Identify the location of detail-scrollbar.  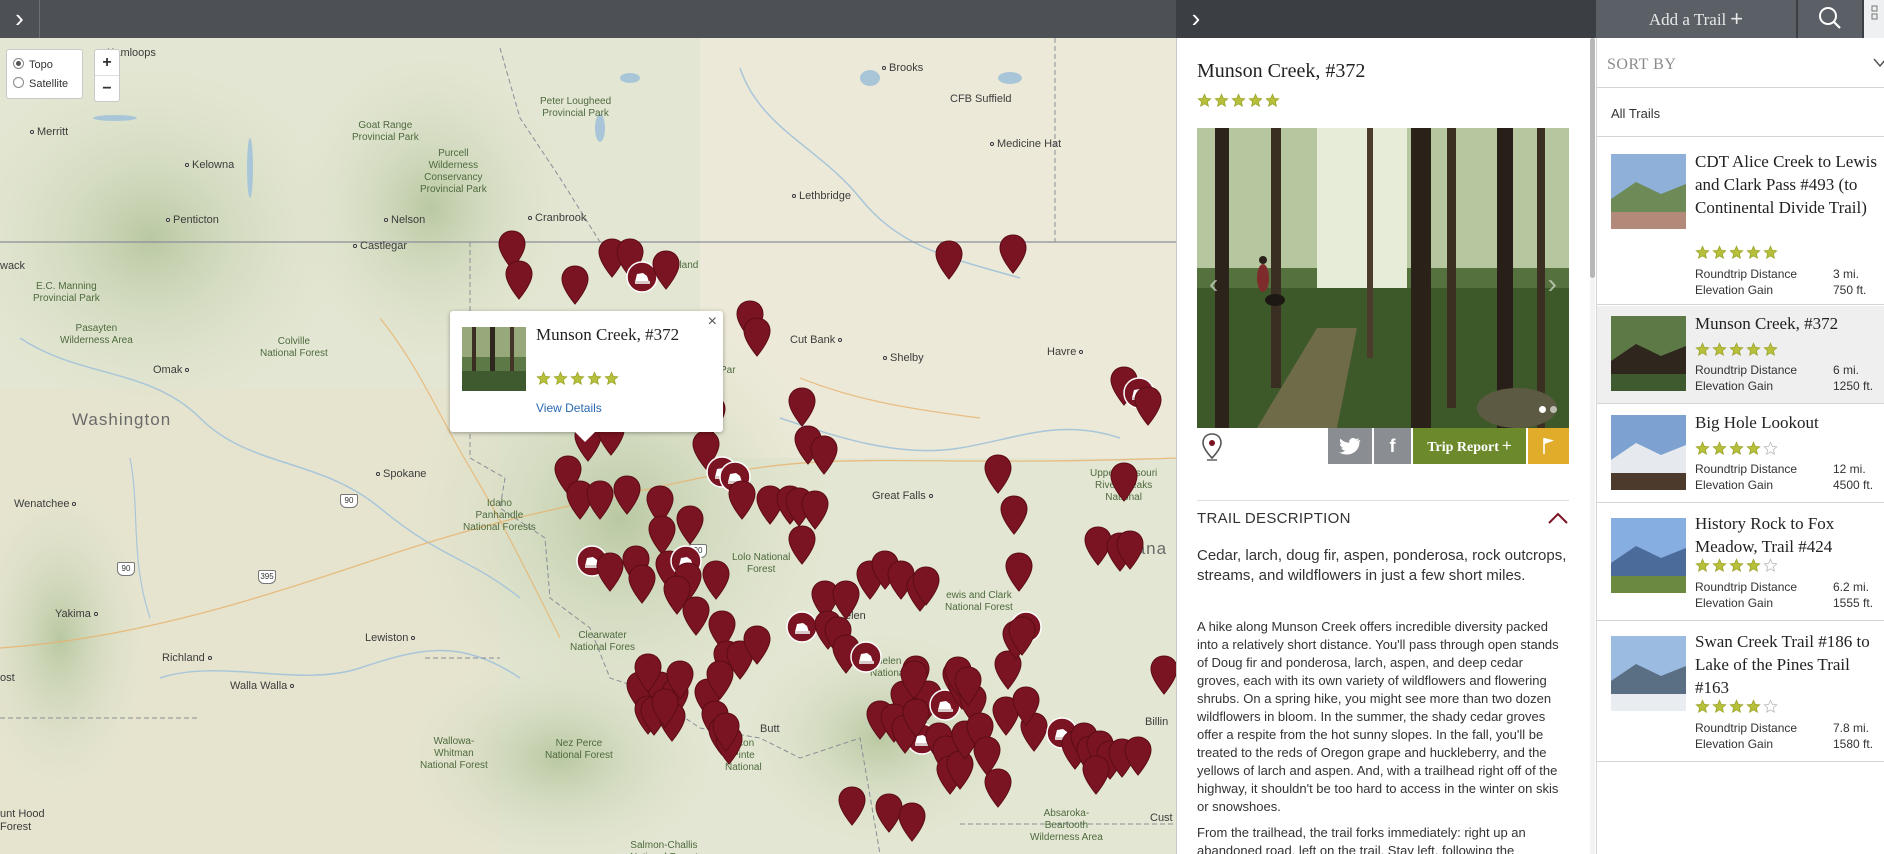
(1592, 446).